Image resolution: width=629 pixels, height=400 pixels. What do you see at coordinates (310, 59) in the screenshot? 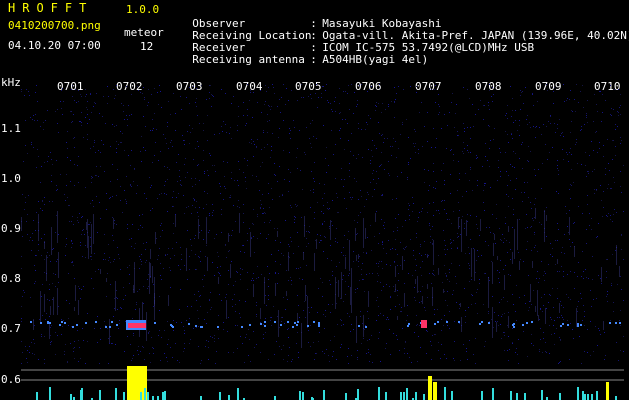
I see `info-row-antenna: Receiving antenna: A504HB(yagi 4el)` at bounding box center [310, 59].